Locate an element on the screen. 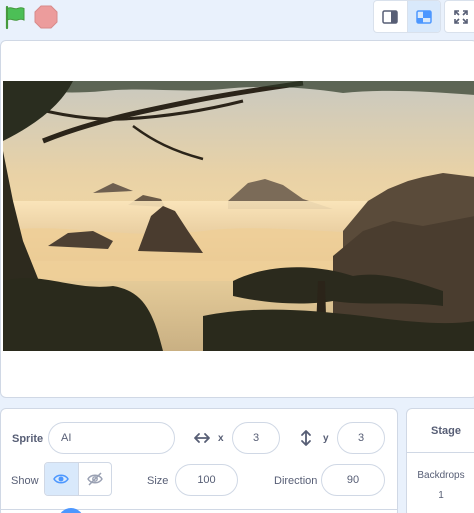 This screenshot has width=474, height=513. normal-stage-icon is located at coordinates (424, 16).